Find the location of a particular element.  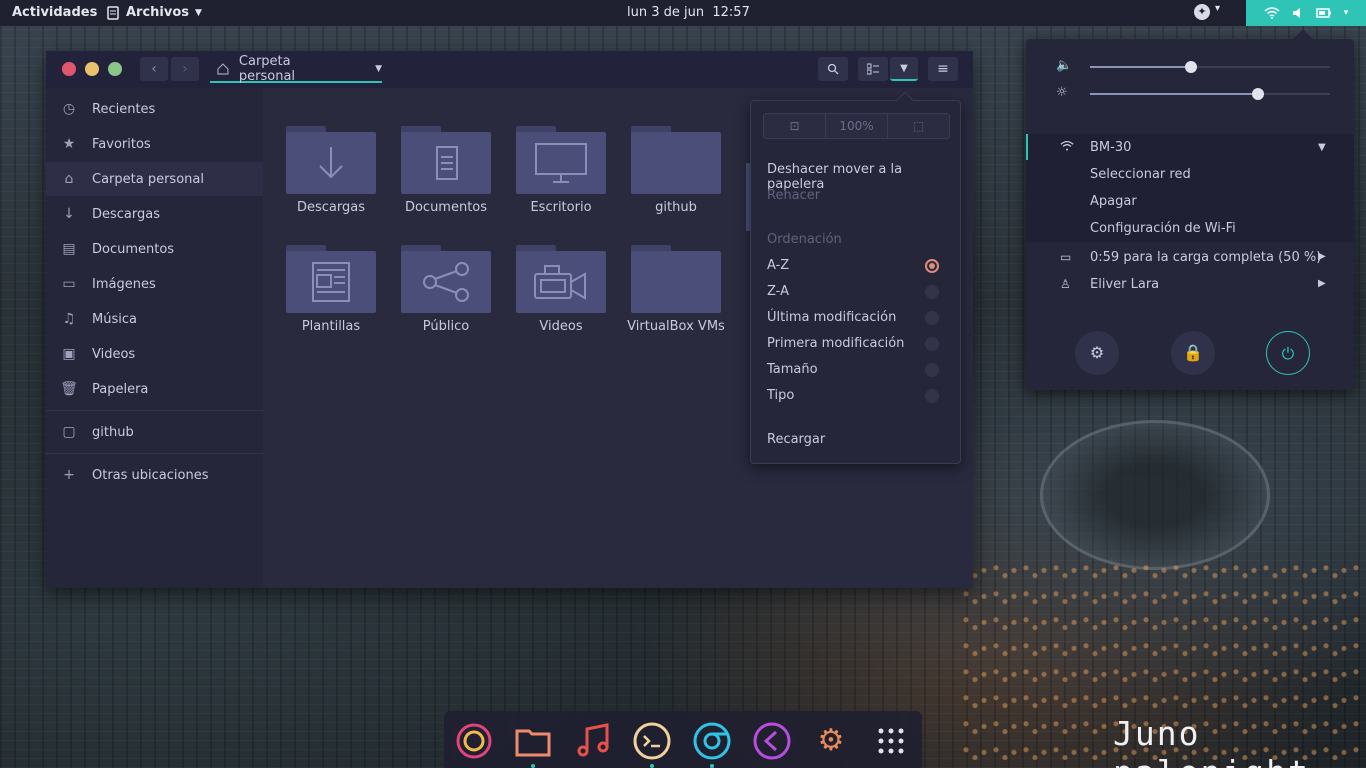

user-name: Eliver Lara is located at coordinates (1124, 284).